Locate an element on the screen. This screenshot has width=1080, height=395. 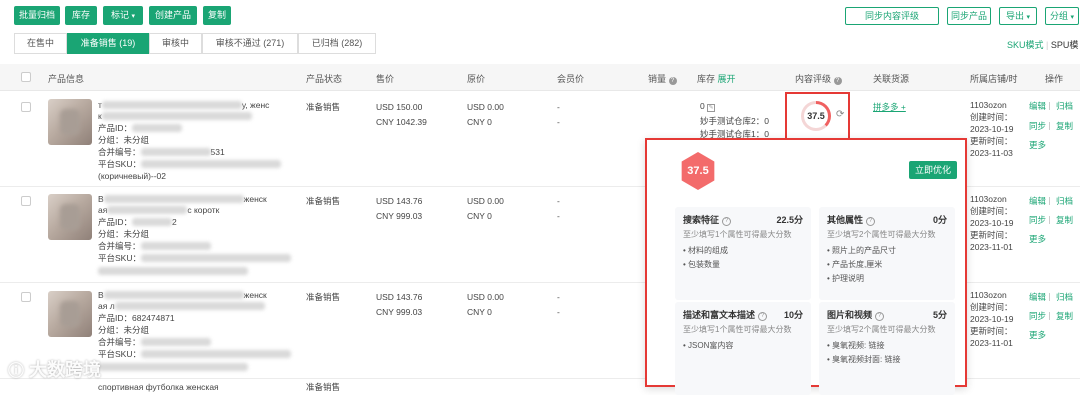
expand-stock-link: 展开 is located at coordinates (727, 79).